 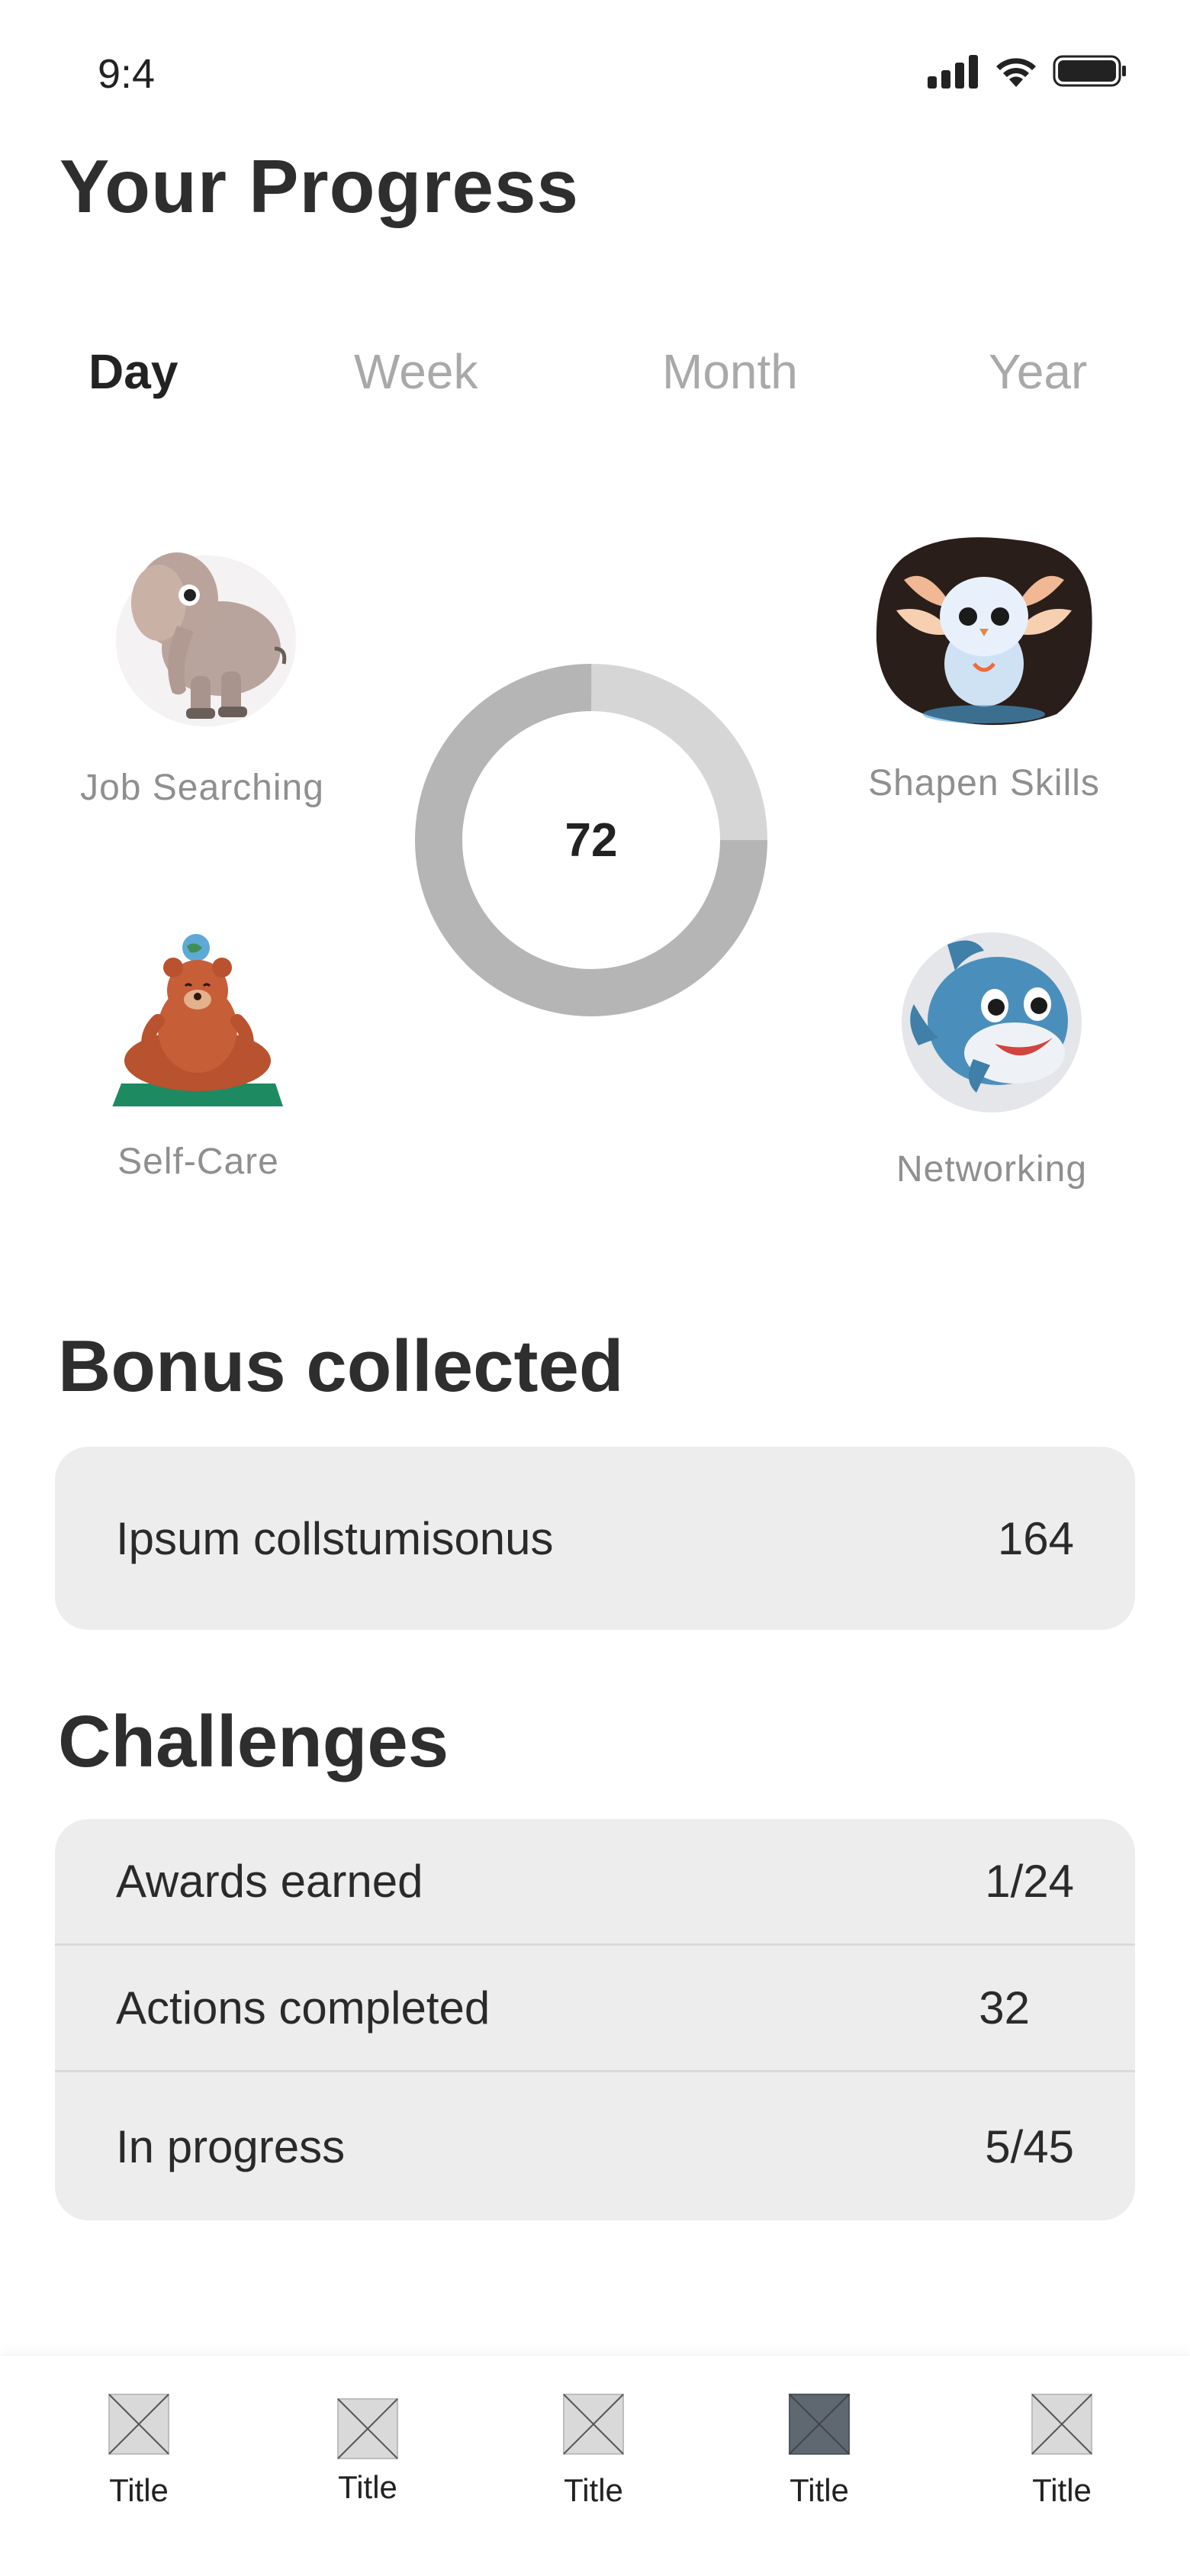 I want to click on bonus-section-title: Bonus collected, so click(x=341, y=1366).